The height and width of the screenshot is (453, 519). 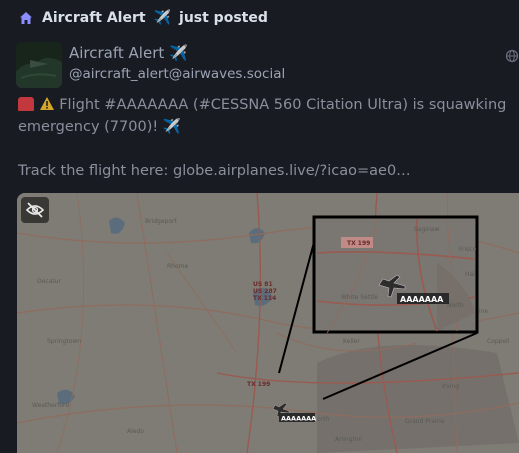 I want to click on eye-slash-icon, so click(x=35, y=210).